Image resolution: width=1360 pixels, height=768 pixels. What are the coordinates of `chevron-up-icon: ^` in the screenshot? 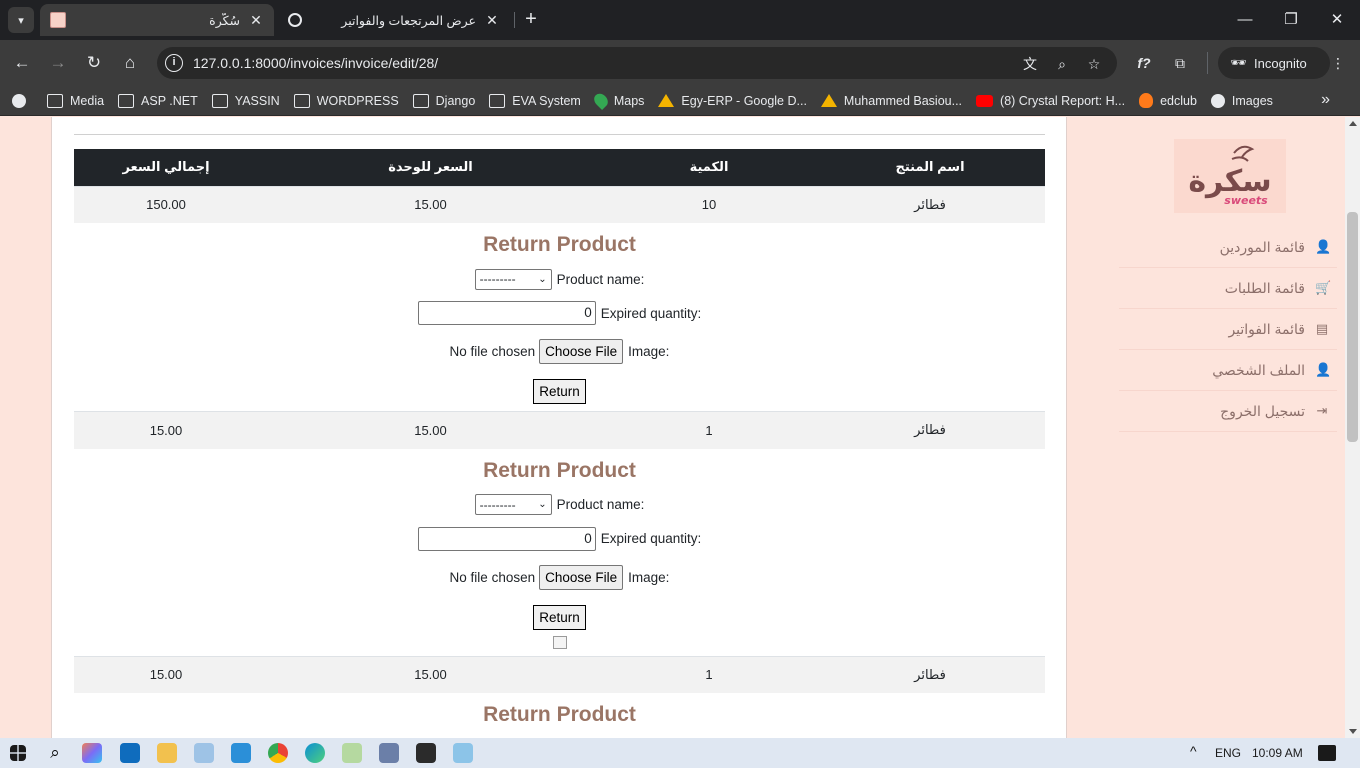 It's located at (1193, 751).